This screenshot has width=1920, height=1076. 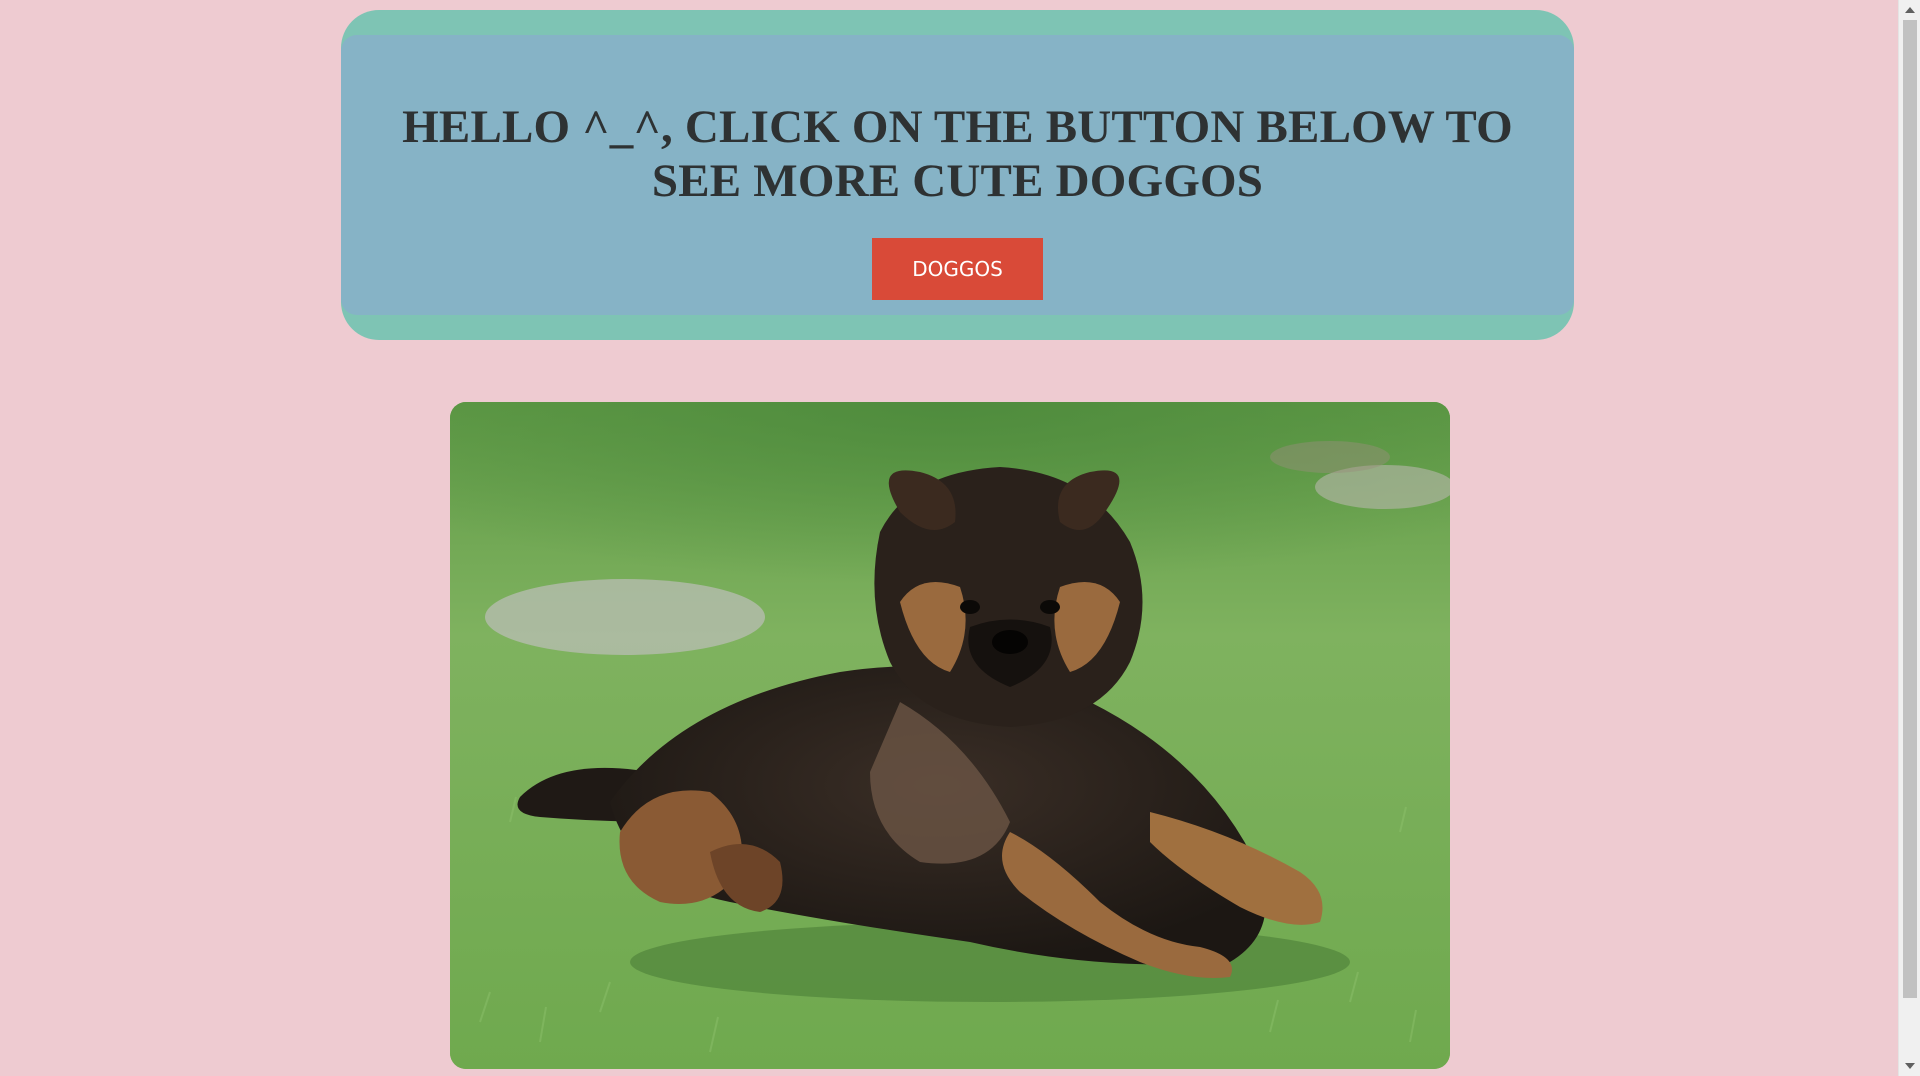 What do you see at coordinates (957, 269) in the screenshot?
I see `doggos-button: DOGGOS` at bounding box center [957, 269].